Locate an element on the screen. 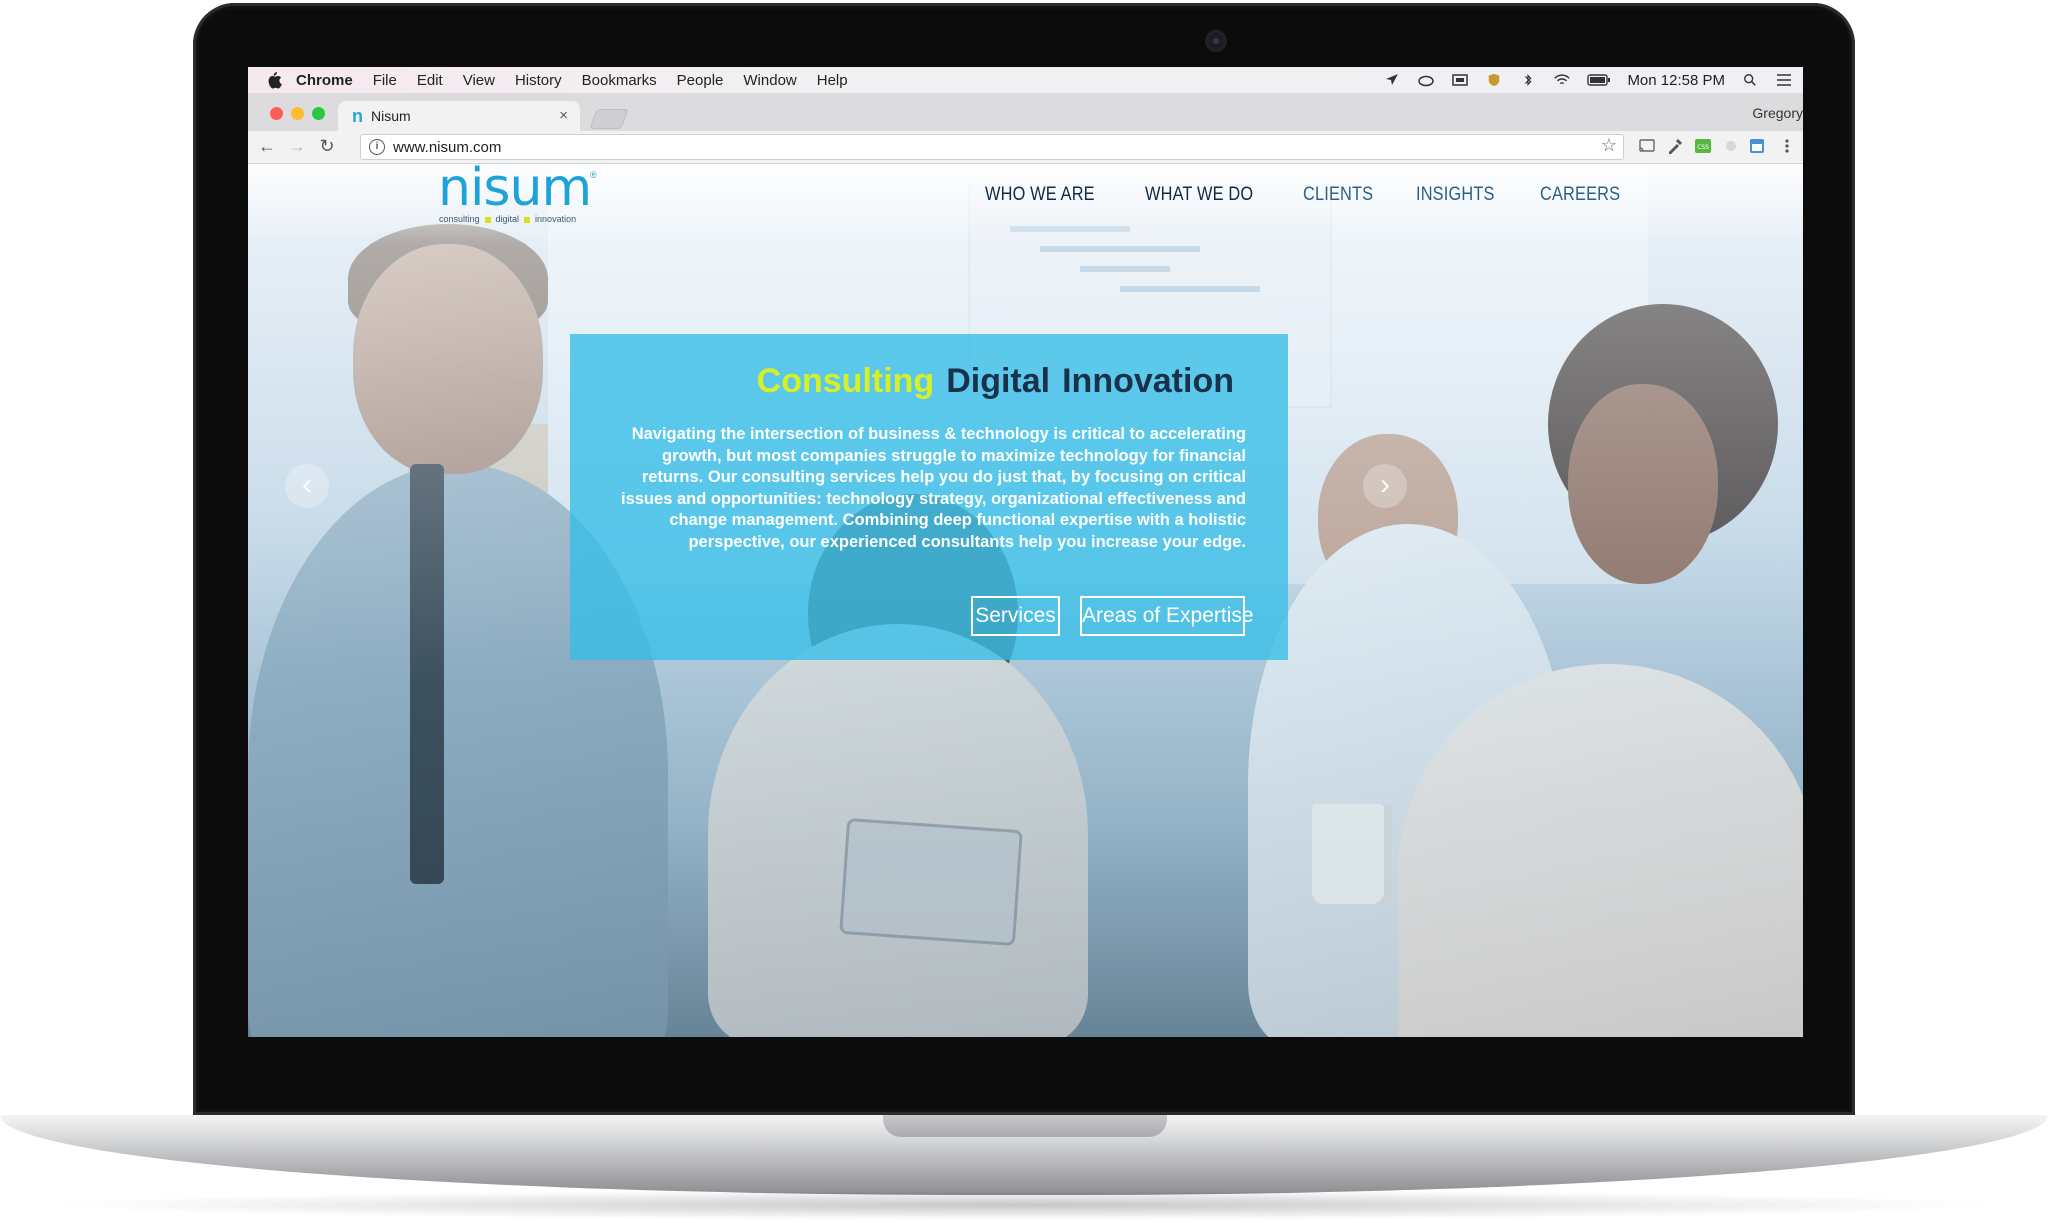 This screenshot has width=2048, height=1220. extension-green-icon: CSS is located at coordinates (1703, 146).